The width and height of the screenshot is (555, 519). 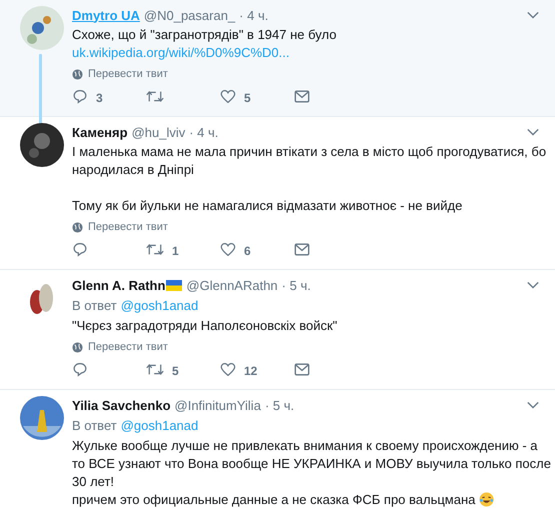 What do you see at coordinates (268, 206) in the screenshot?
I see `tweet-text: Тому як би йульки не намагалися відмазати животноє - не вийде` at bounding box center [268, 206].